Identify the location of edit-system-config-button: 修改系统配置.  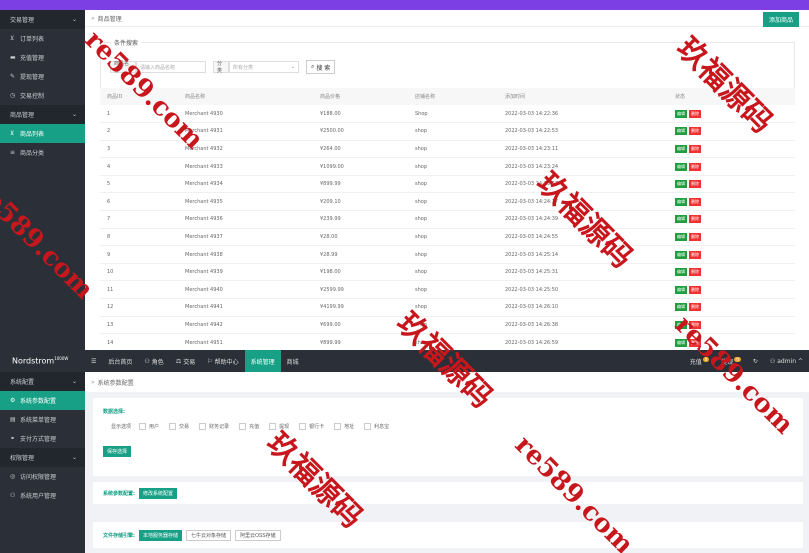
(158, 493).